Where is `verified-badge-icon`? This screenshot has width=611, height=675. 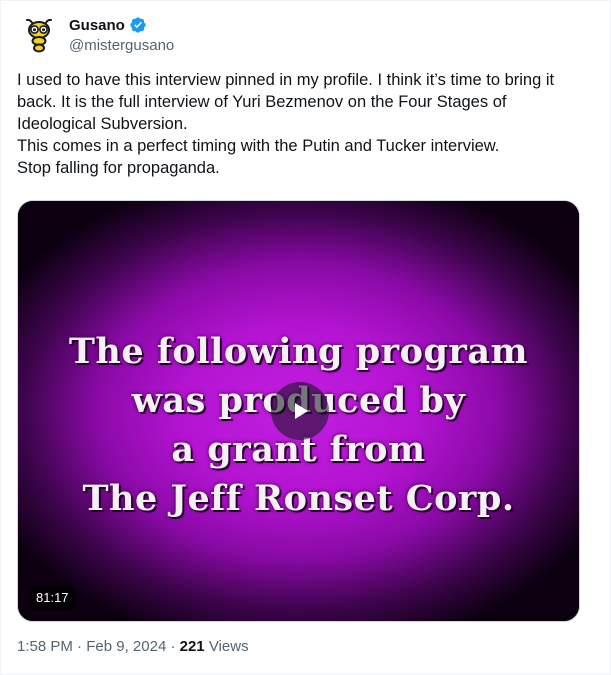 verified-badge-icon is located at coordinates (138, 25).